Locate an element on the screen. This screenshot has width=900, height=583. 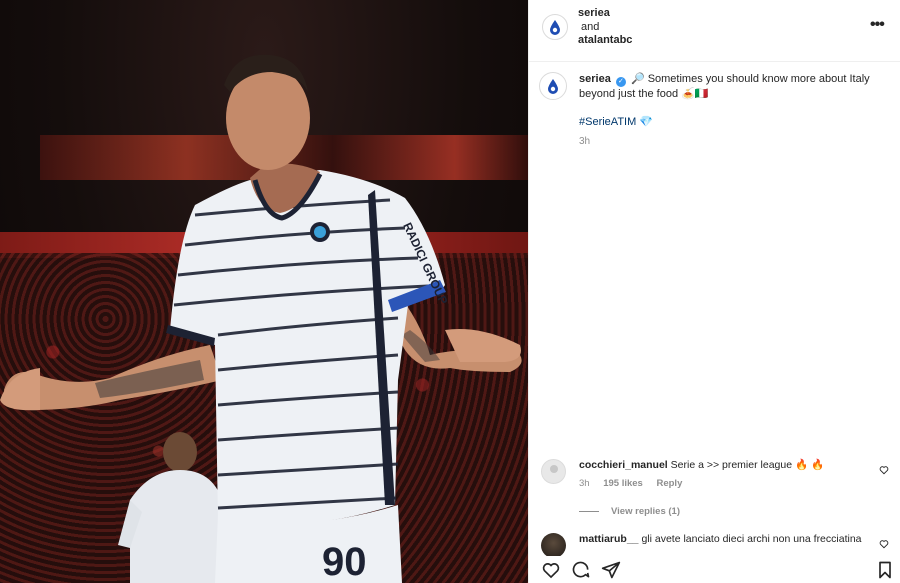
post-authors: seriea and atalantabc is located at coordinates (605, 27).